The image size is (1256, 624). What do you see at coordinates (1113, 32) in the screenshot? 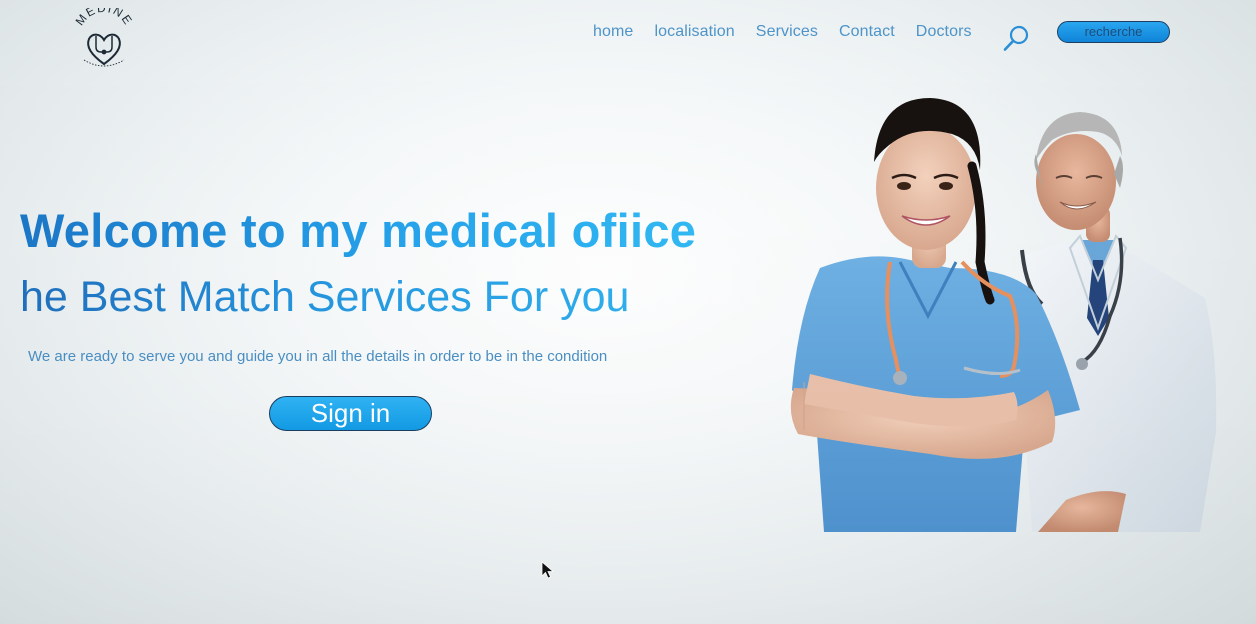
I see `search-button: recherche` at bounding box center [1113, 32].